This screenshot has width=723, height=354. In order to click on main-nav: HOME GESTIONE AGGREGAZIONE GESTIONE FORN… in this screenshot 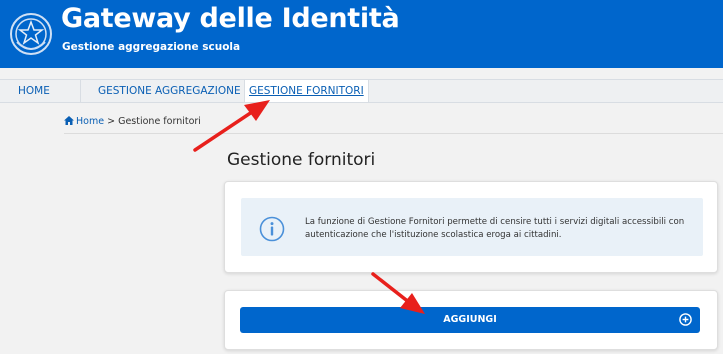, I will do `click(361, 91)`.